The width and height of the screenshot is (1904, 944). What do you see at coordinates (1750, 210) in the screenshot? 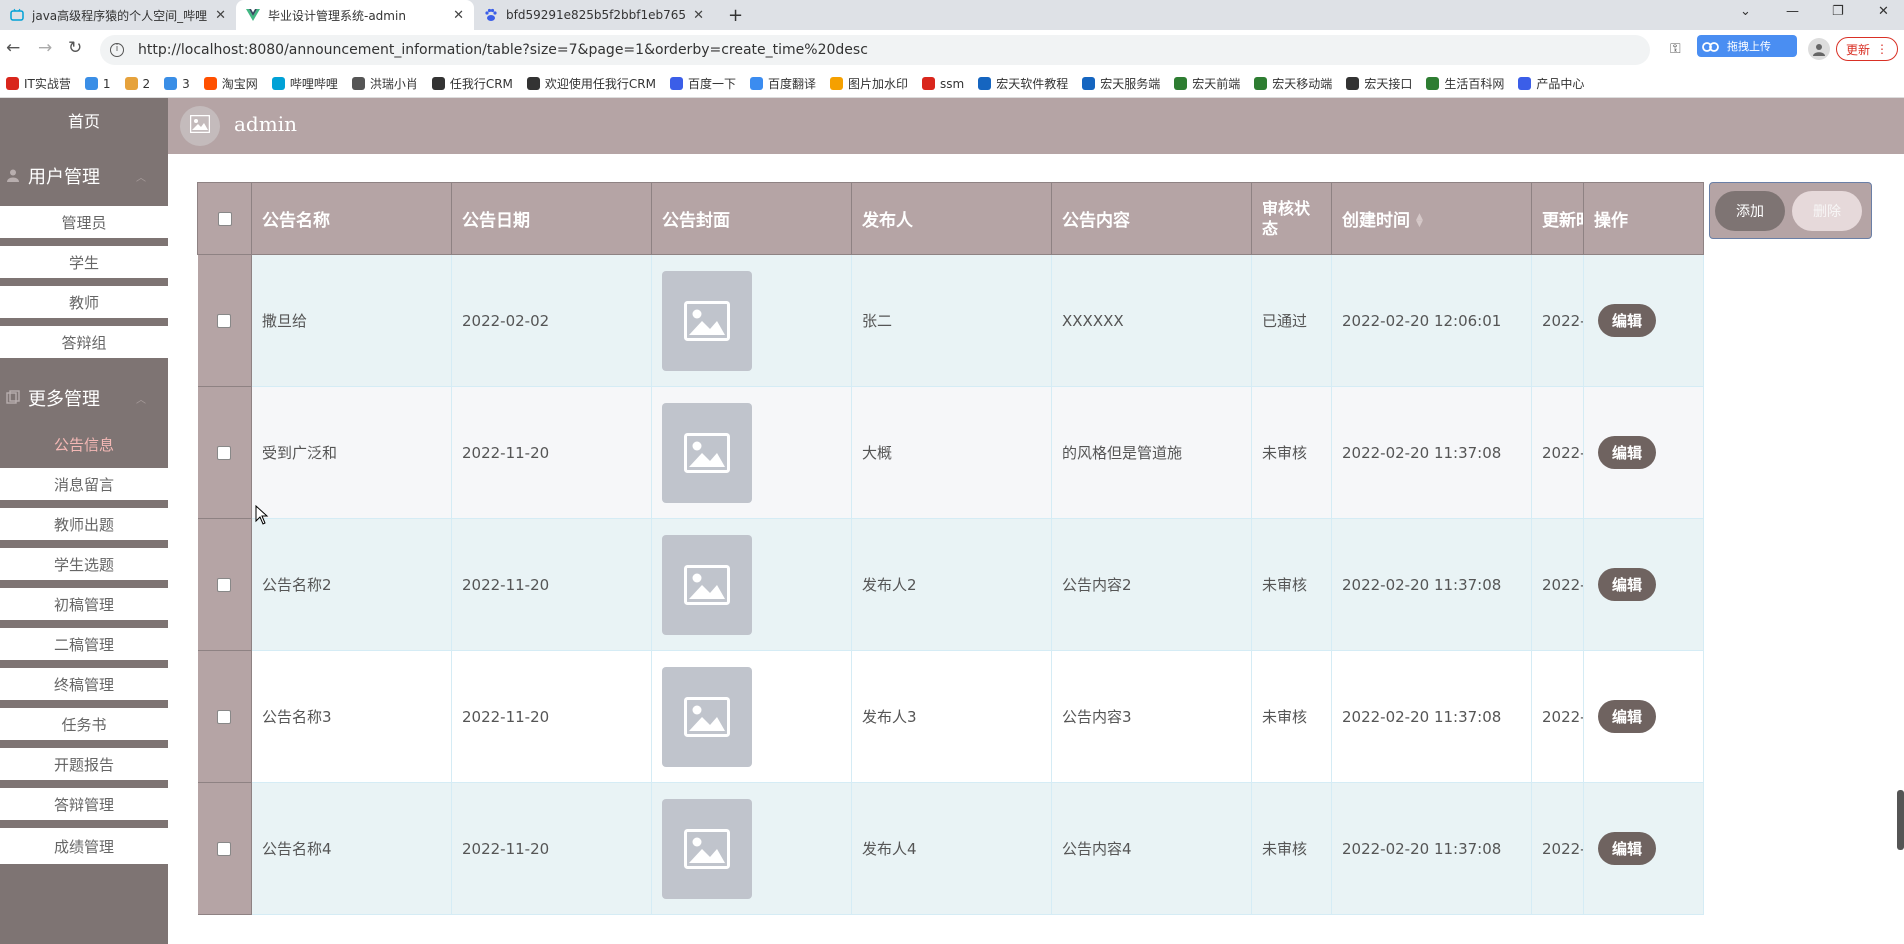
I see `add-button: 添加` at bounding box center [1750, 210].